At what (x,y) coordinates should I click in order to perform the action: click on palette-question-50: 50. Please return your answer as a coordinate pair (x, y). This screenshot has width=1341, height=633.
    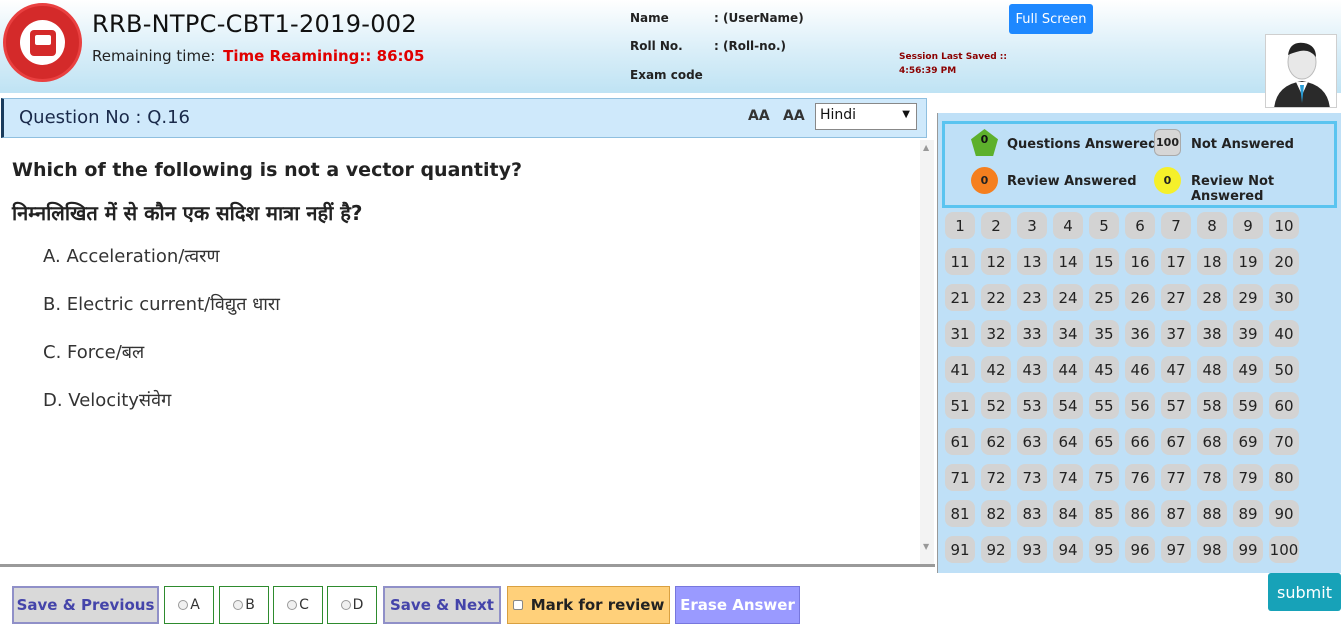
    Looking at the image, I should click on (1284, 369).